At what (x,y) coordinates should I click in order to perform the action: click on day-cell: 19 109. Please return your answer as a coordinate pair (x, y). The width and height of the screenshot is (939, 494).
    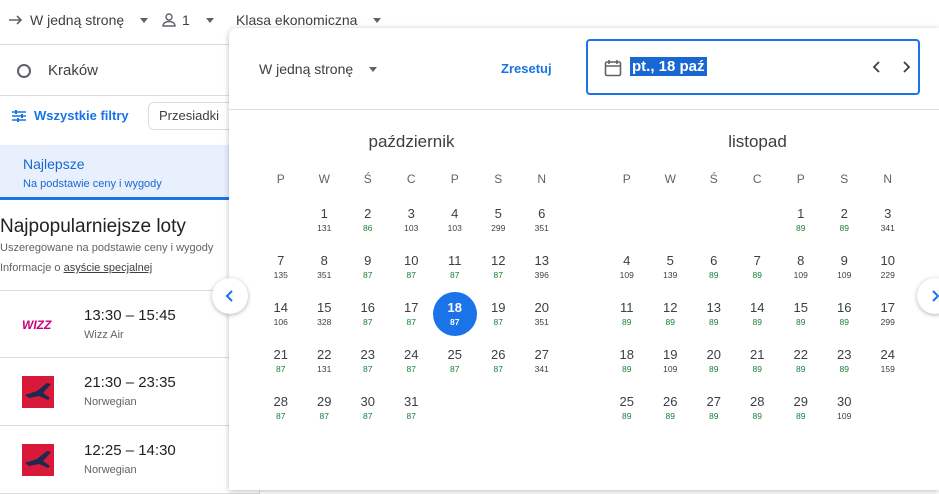
    Looking at the image, I should click on (671, 363).